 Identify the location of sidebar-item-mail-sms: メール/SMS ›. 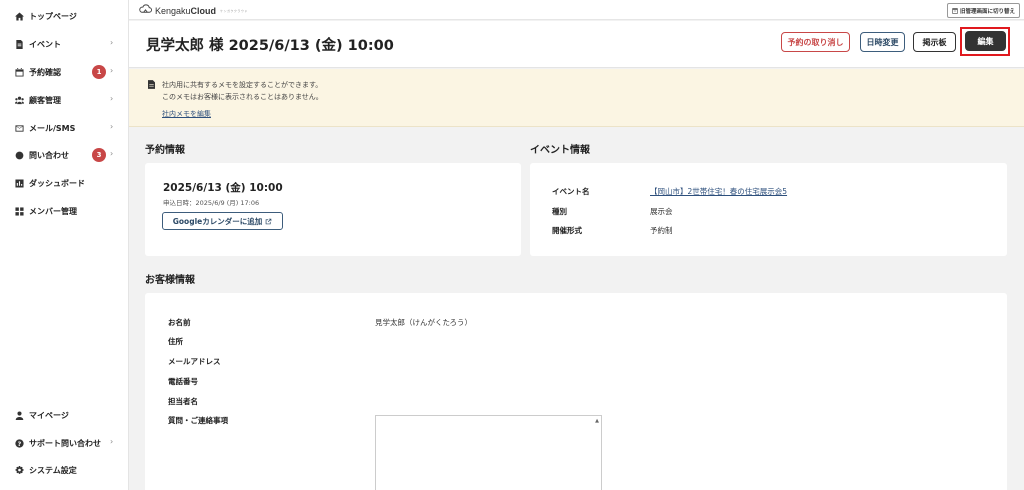
(64, 128).